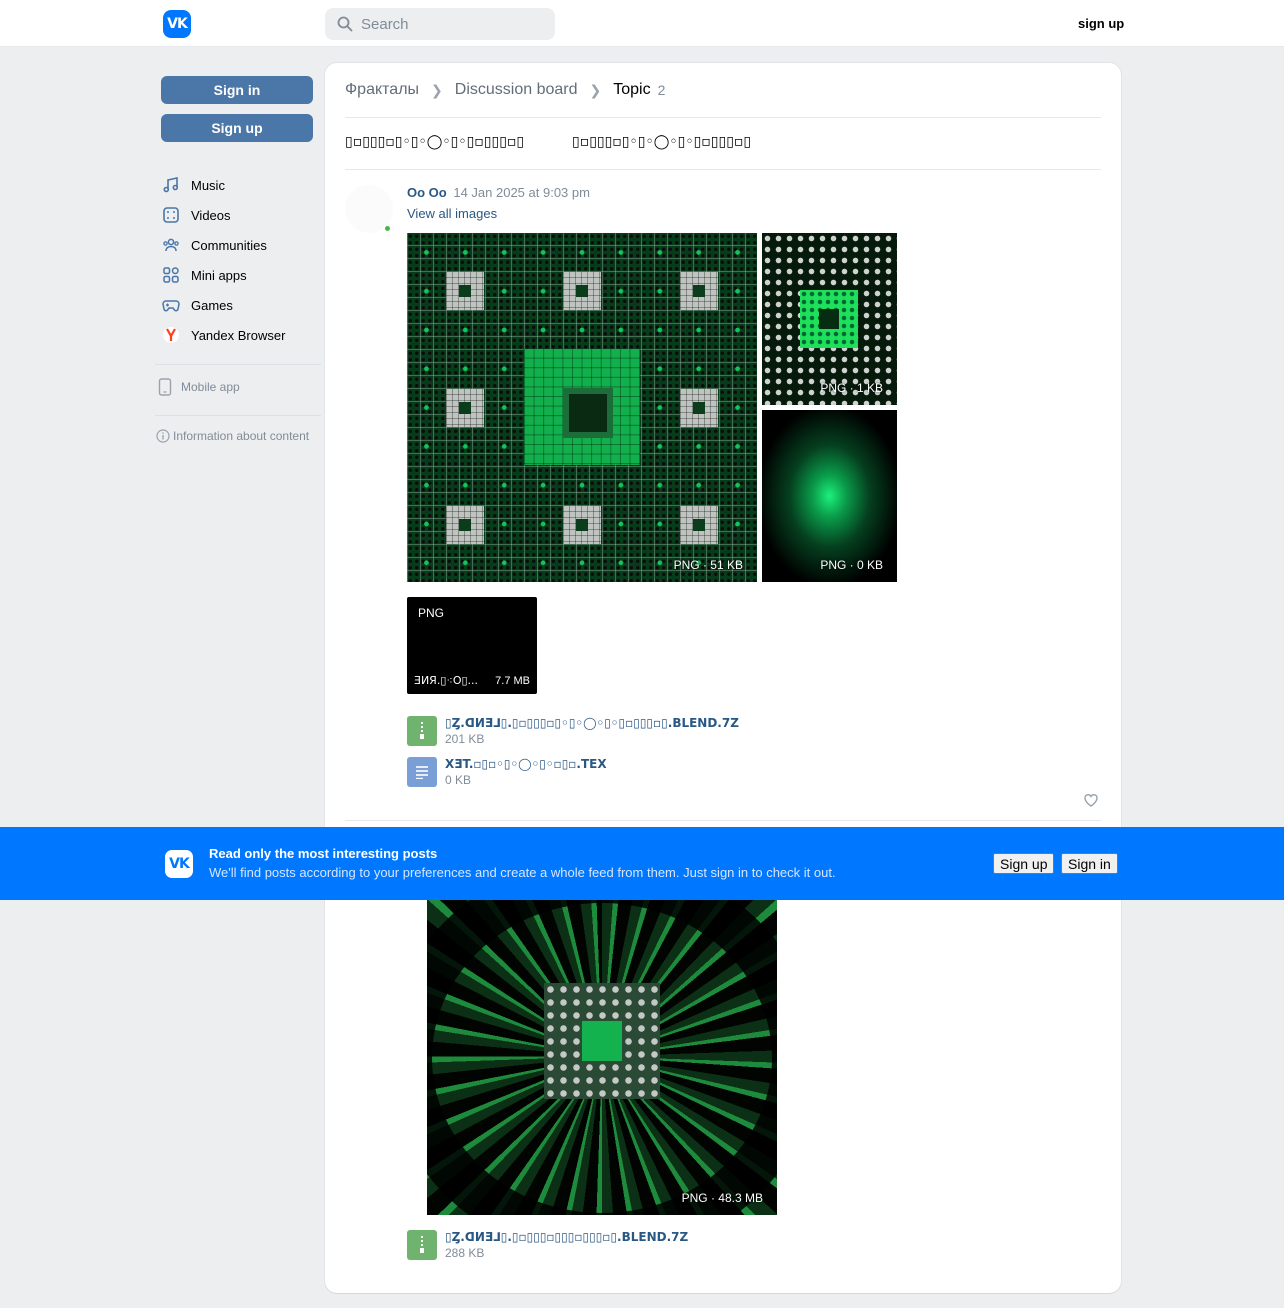 The width and height of the screenshot is (1284, 1308). What do you see at coordinates (171, 215) in the screenshot?
I see `video-icon` at bounding box center [171, 215].